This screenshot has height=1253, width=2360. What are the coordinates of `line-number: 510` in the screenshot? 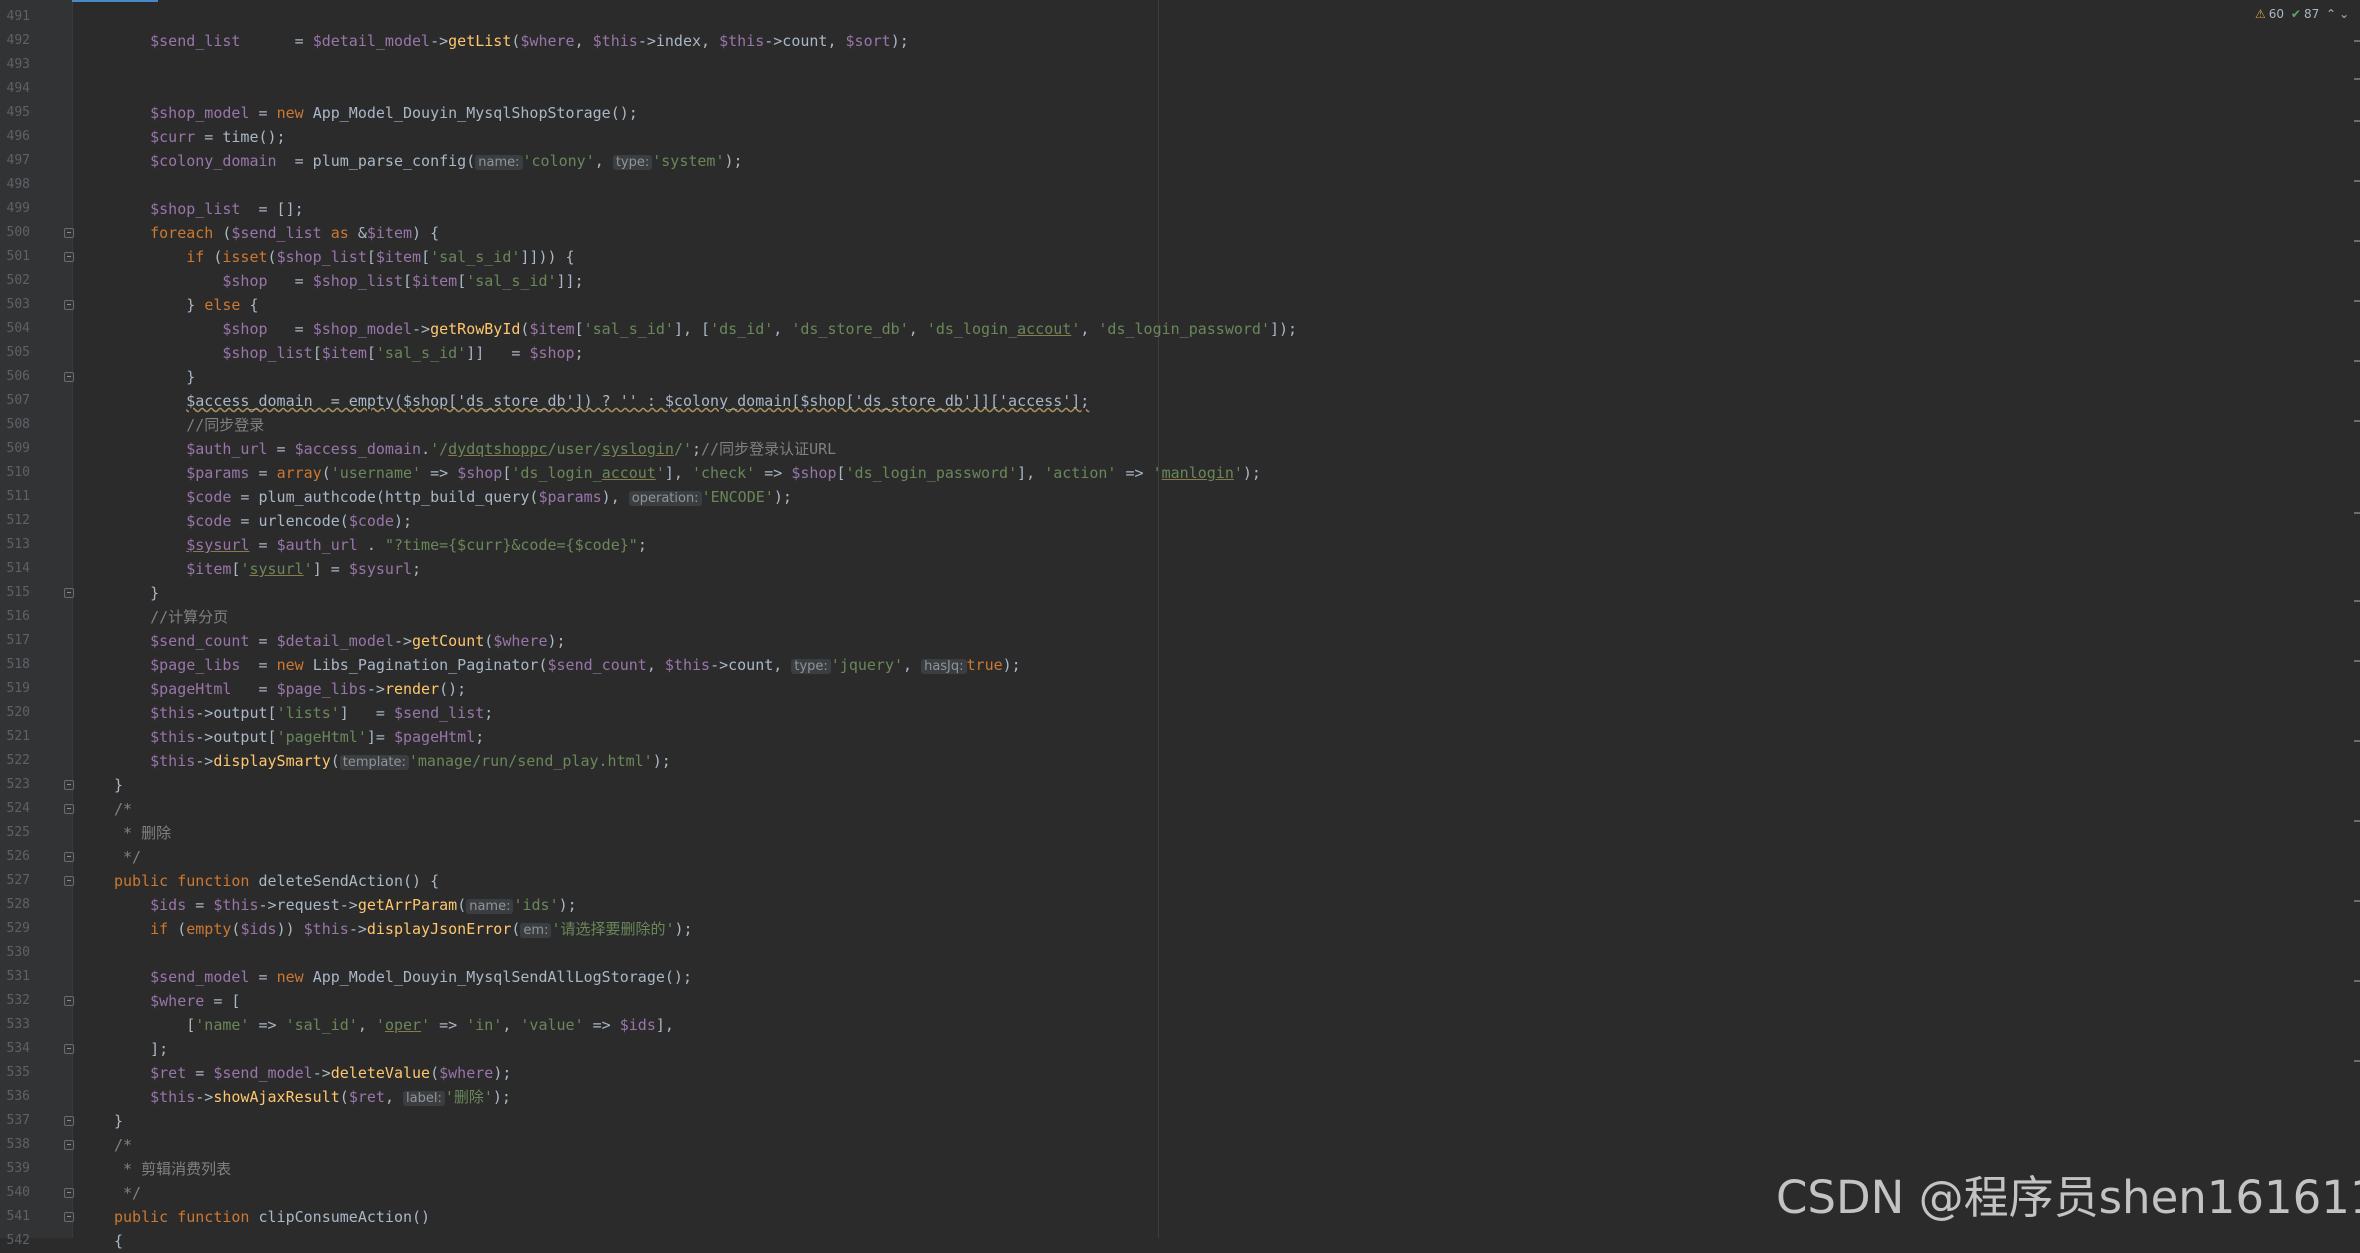 It's located at (15, 473).